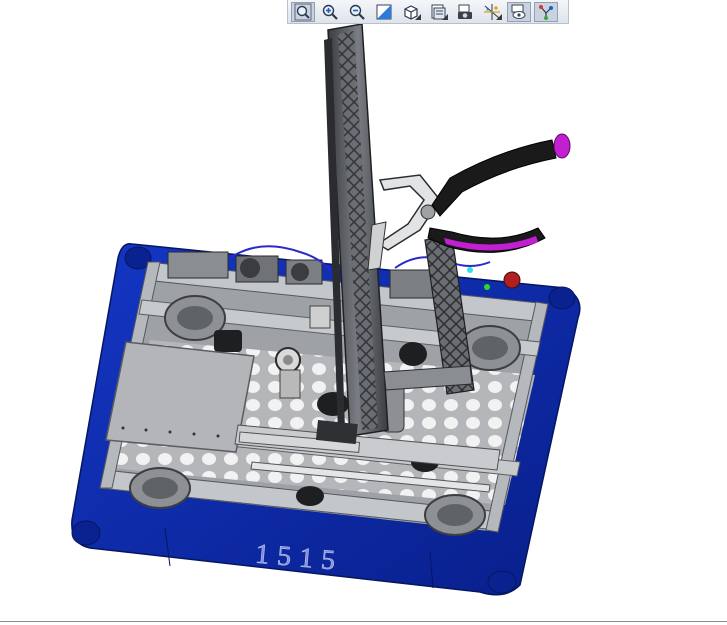  Describe the element at coordinates (492, 12) in the screenshot. I see `datum-display-button: x` at that location.